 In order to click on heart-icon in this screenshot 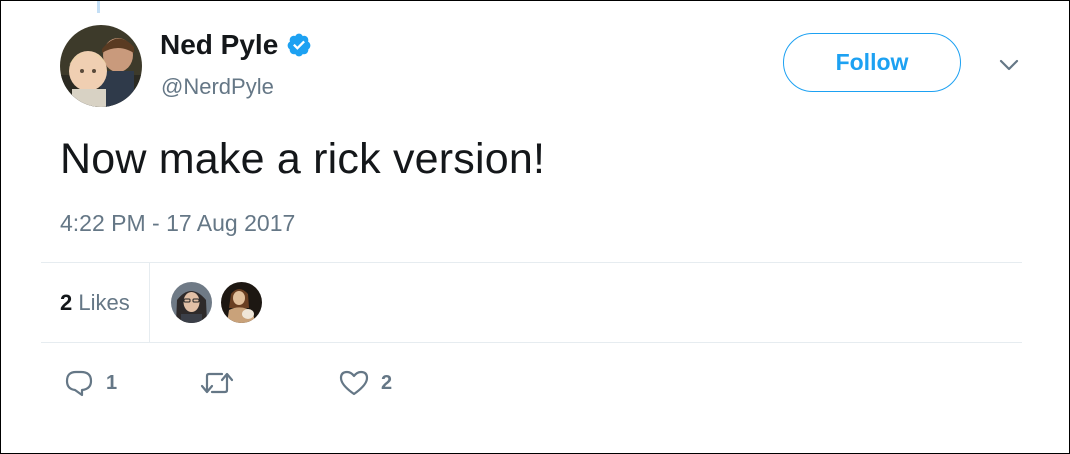, I will do `click(354, 383)`.